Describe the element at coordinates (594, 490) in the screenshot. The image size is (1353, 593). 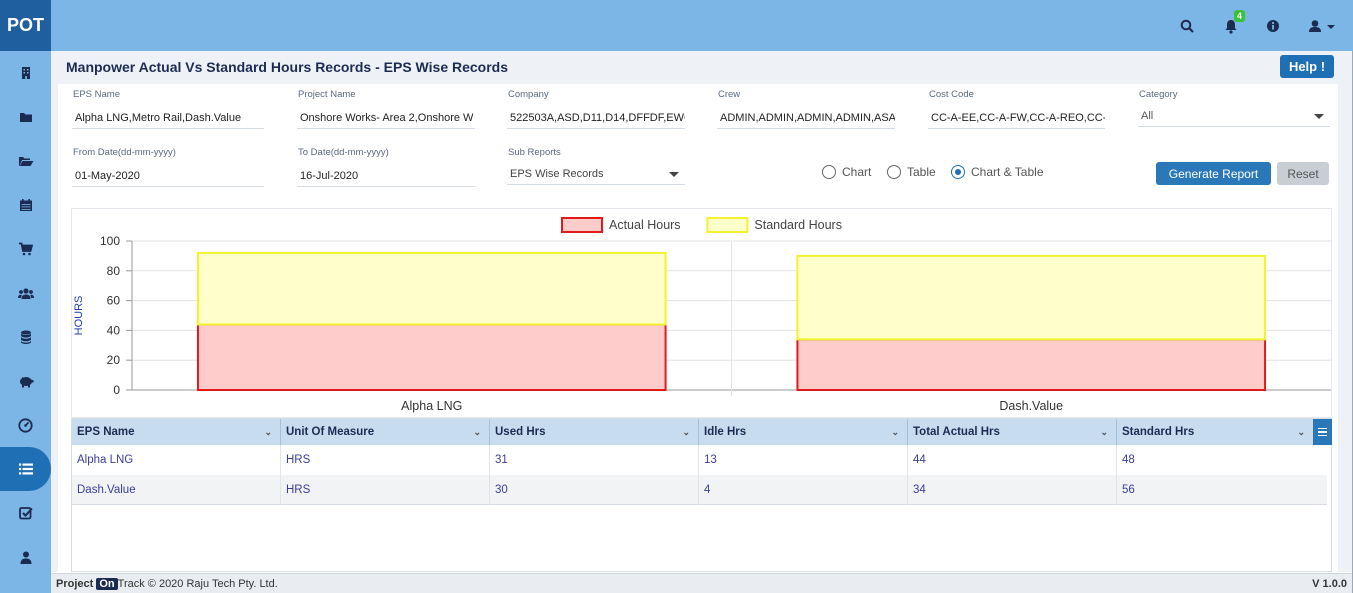
I see `table-cell: 30` at that location.